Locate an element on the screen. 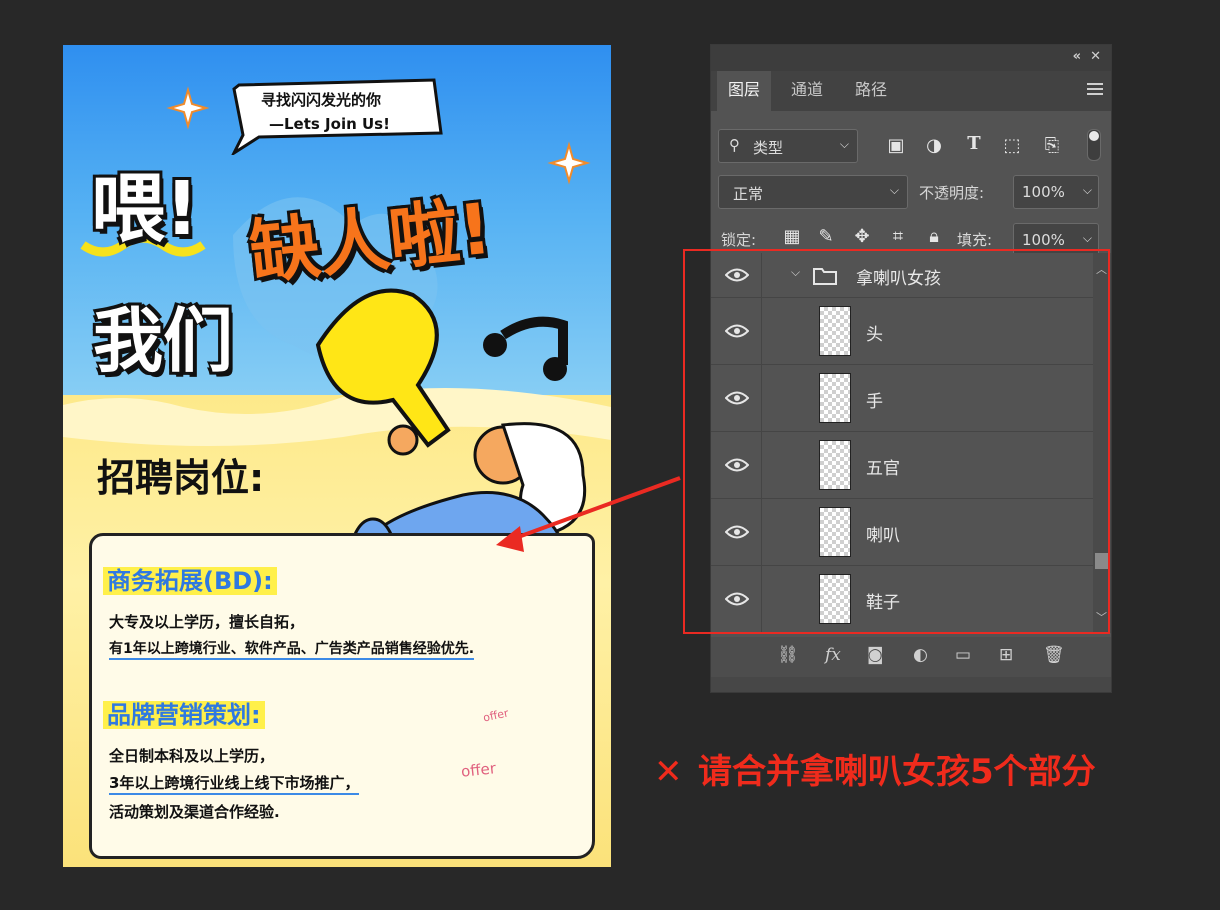 This screenshot has width=1220, height=910. lock-artboard-icon: ⌗ is located at coordinates (898, 236).